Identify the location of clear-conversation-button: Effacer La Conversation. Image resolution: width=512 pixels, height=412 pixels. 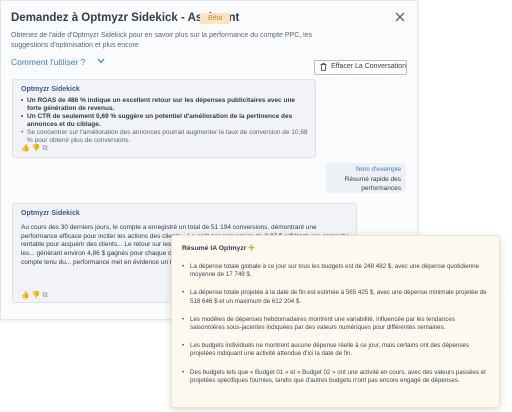
(360, 67).